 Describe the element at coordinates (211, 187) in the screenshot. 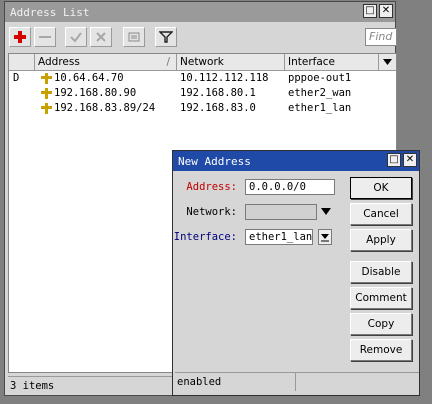

I see `address-label: Address:` at that location.